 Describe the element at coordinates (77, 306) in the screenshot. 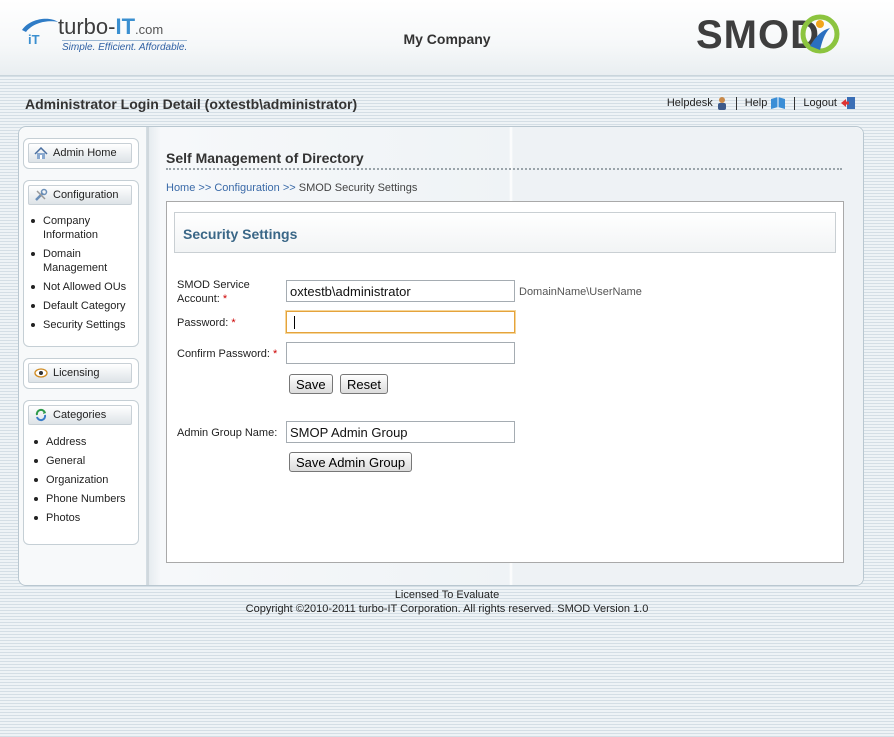

I see `sidebar-item-default-category: Default Category` at that location.